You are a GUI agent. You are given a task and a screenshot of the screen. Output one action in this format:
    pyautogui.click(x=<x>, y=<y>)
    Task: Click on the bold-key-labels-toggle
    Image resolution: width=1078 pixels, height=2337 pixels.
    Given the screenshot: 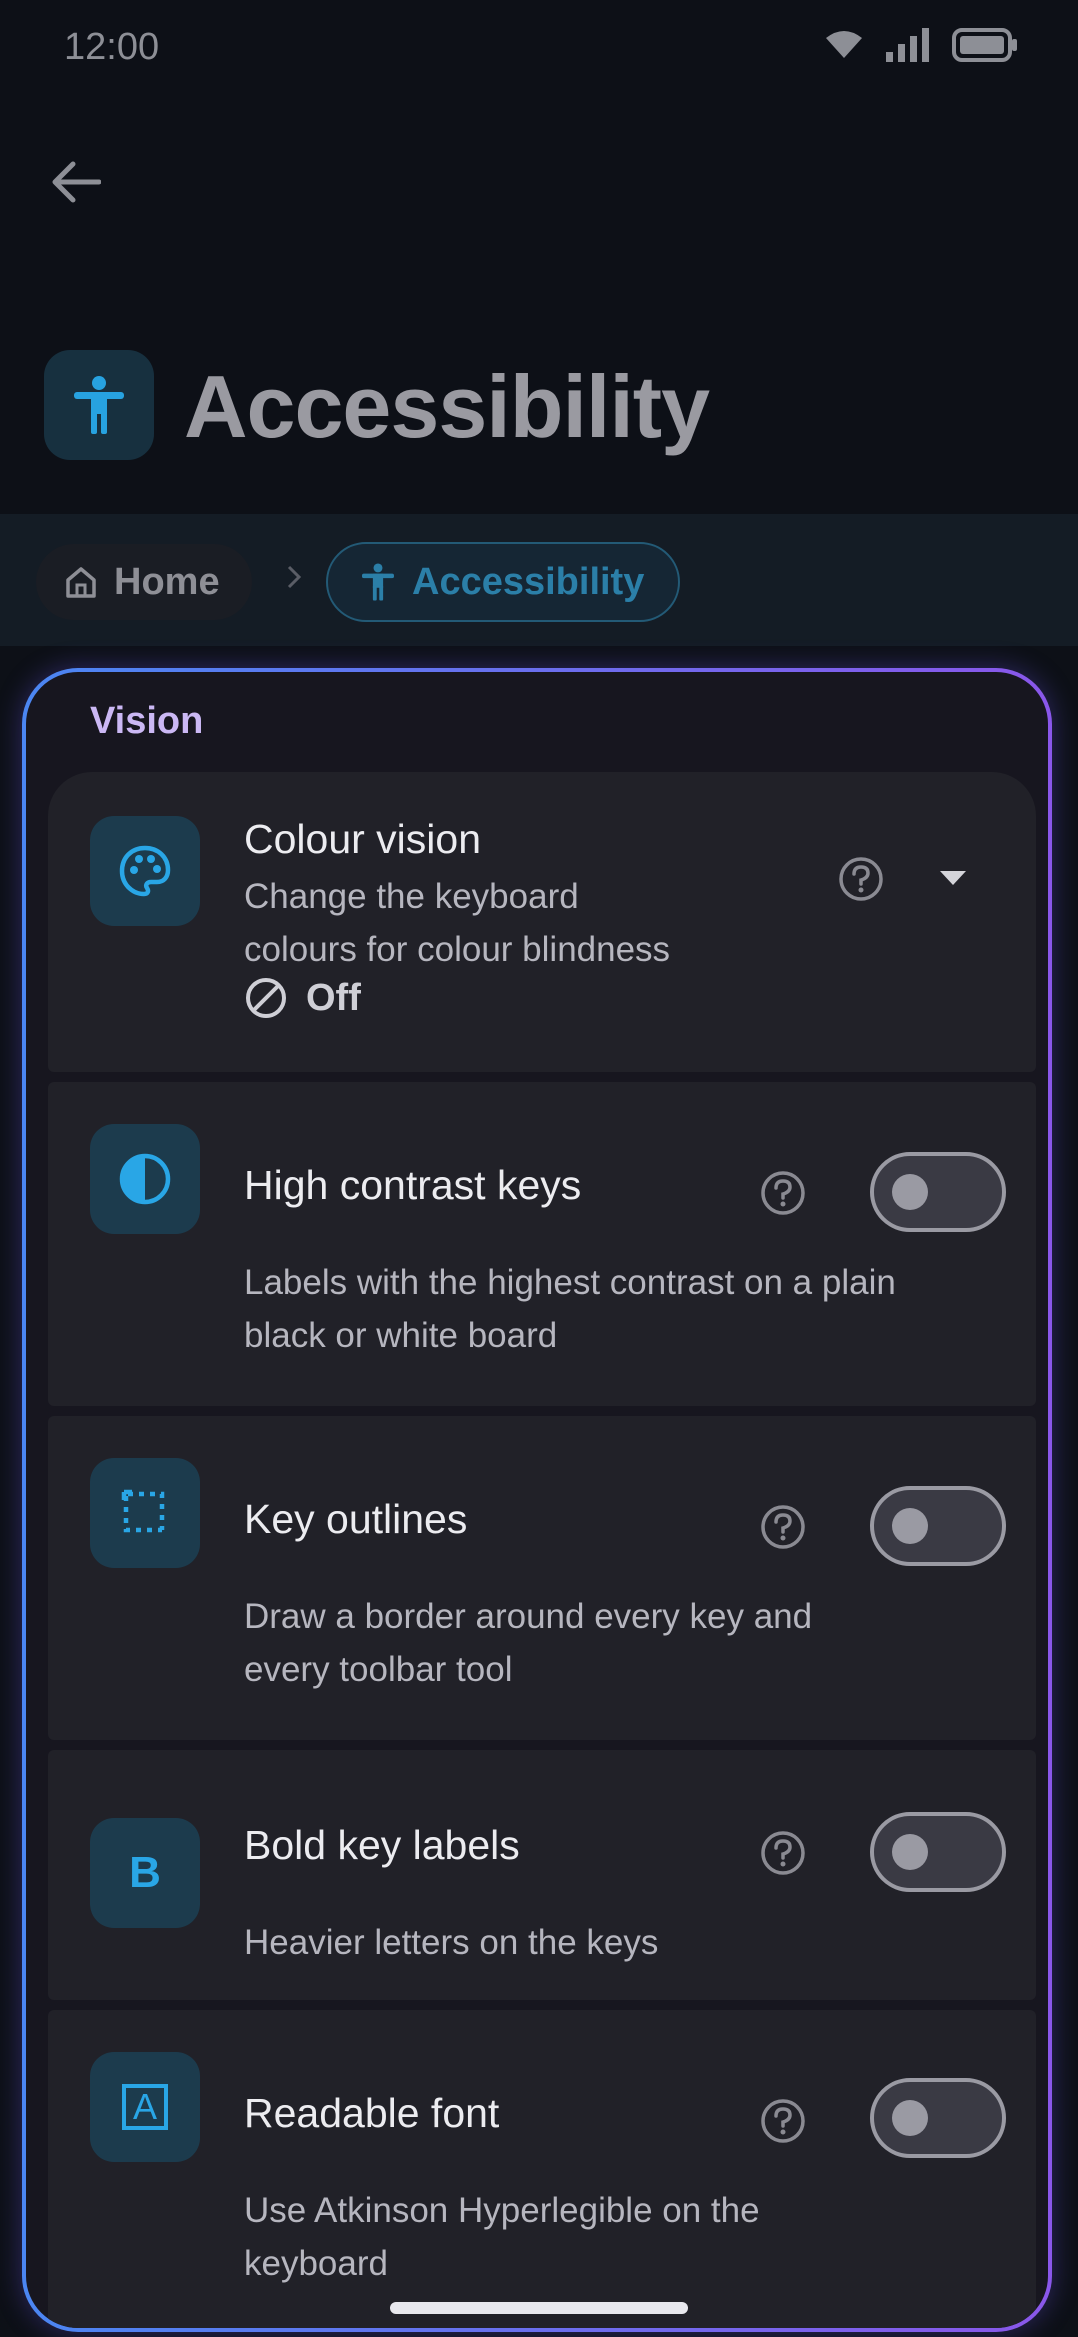 What is the action you would take?
    pyautogui.click(x=938, y=1852)
    